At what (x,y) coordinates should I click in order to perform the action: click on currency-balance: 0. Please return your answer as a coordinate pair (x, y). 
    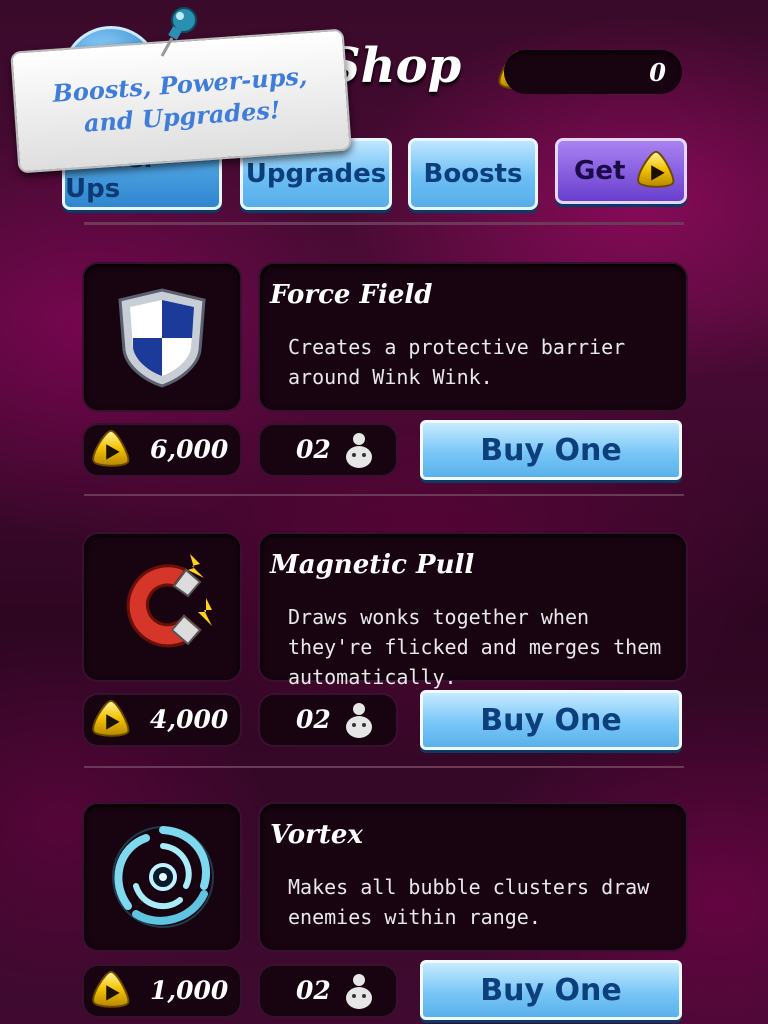
    Looking at the image, I should click on (657, 72).